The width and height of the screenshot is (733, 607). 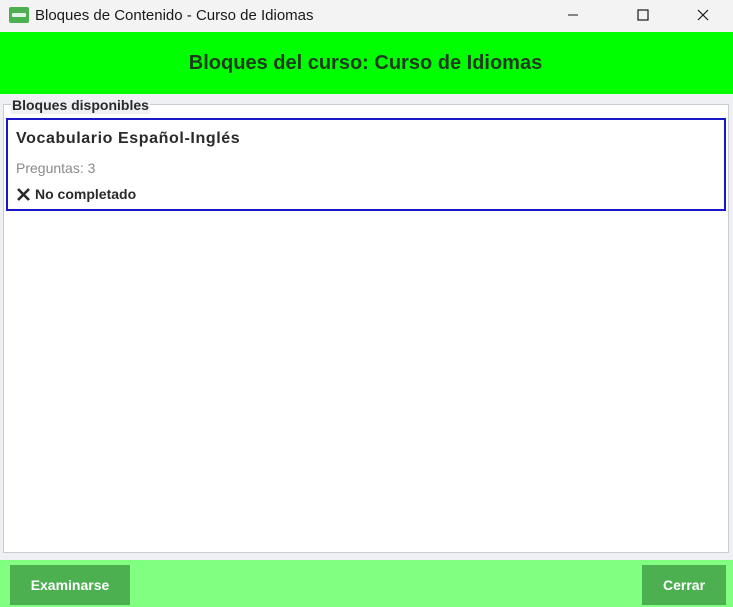 What do you see at coordinates (70, 585) in the screenshot?
I see `exam-button: Examinarse` at bounding box center [70, 585].